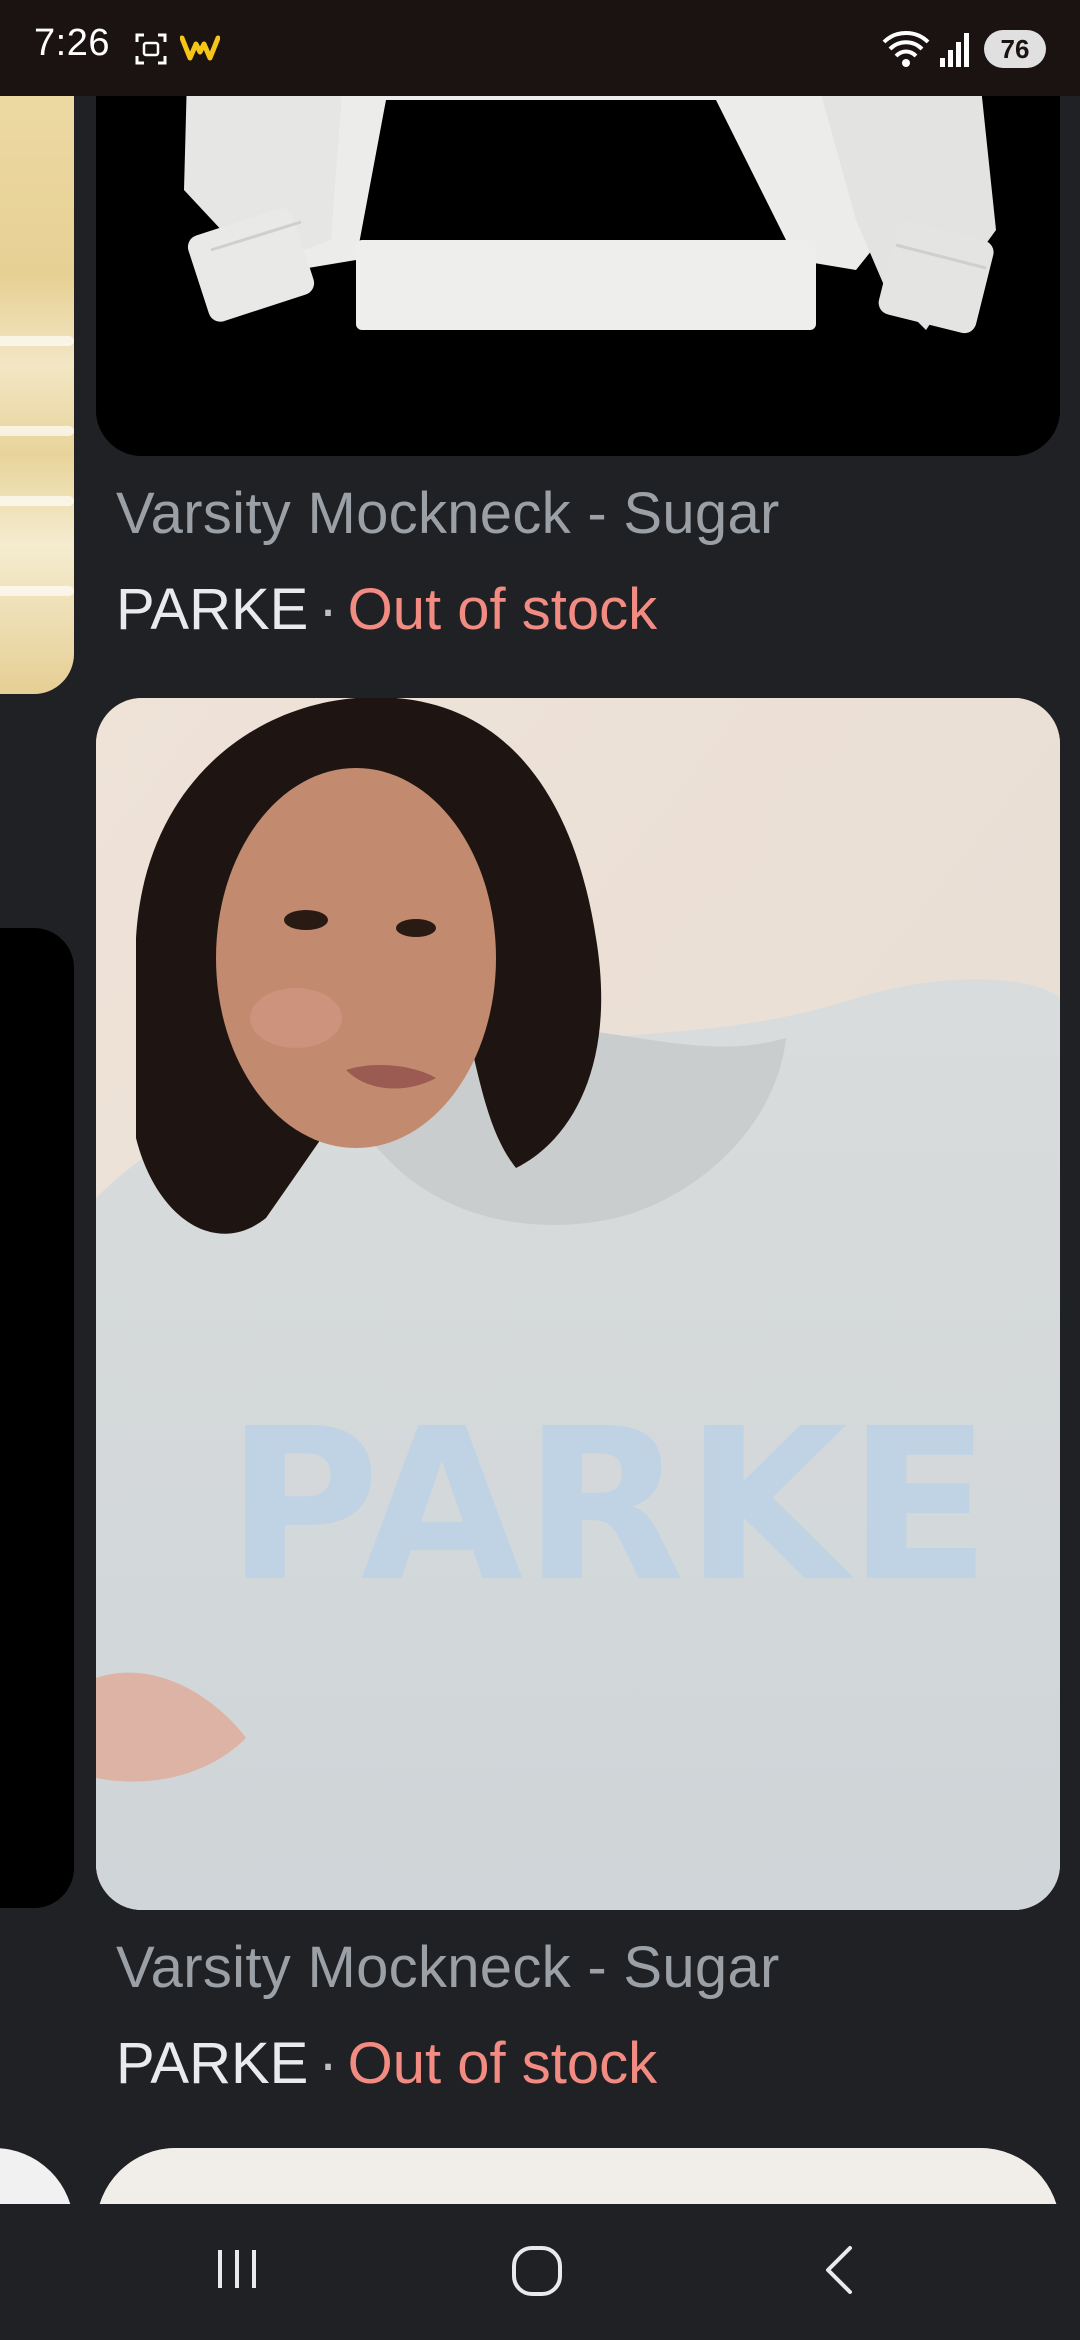  What do you see at coordinates (537, 2271) in the screenshot?
I see `home-icon` at bounding box center [537, 2271].